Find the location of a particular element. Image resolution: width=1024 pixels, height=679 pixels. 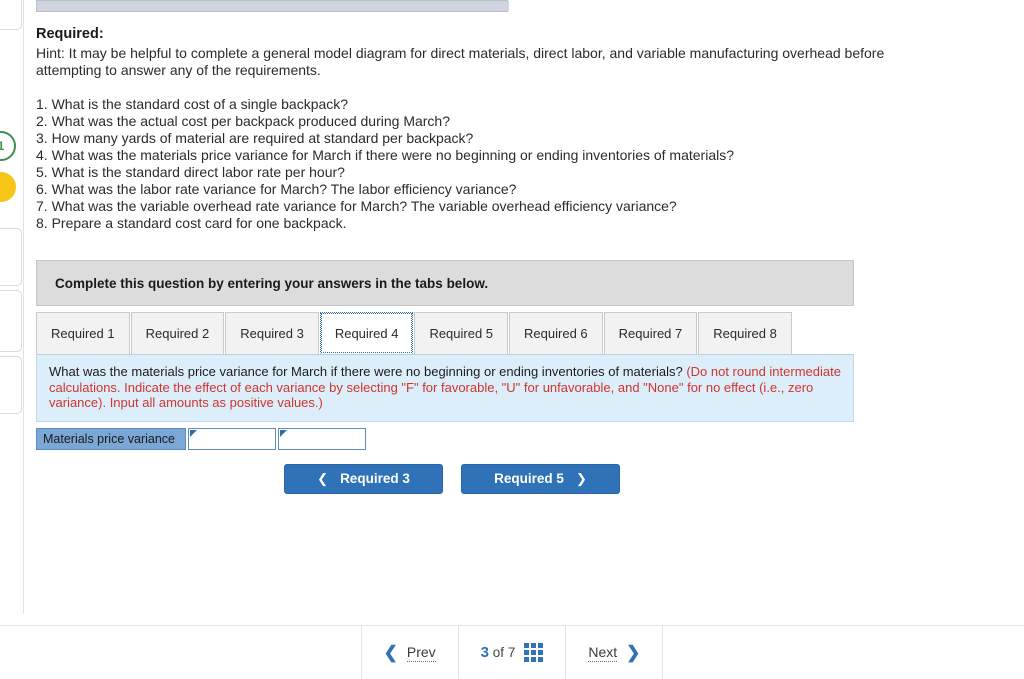

tab-required-3: Required 3 is located at coordinates (272, 333).